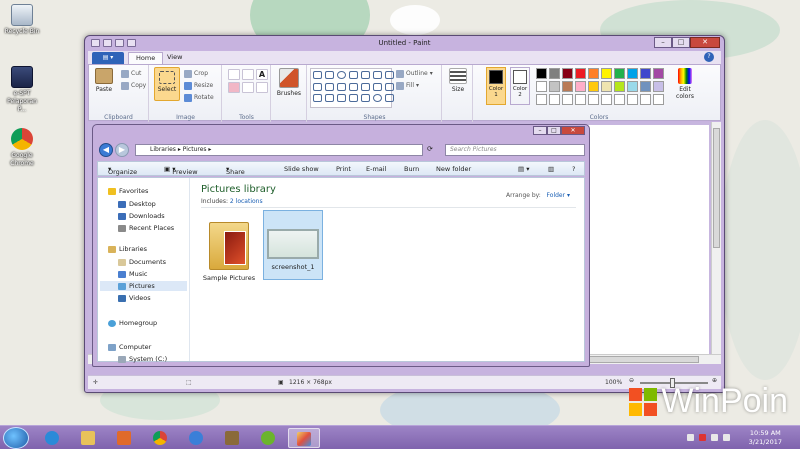 The image size is (800, 449). I want to click on close-button: ✕, so click(705, 42).